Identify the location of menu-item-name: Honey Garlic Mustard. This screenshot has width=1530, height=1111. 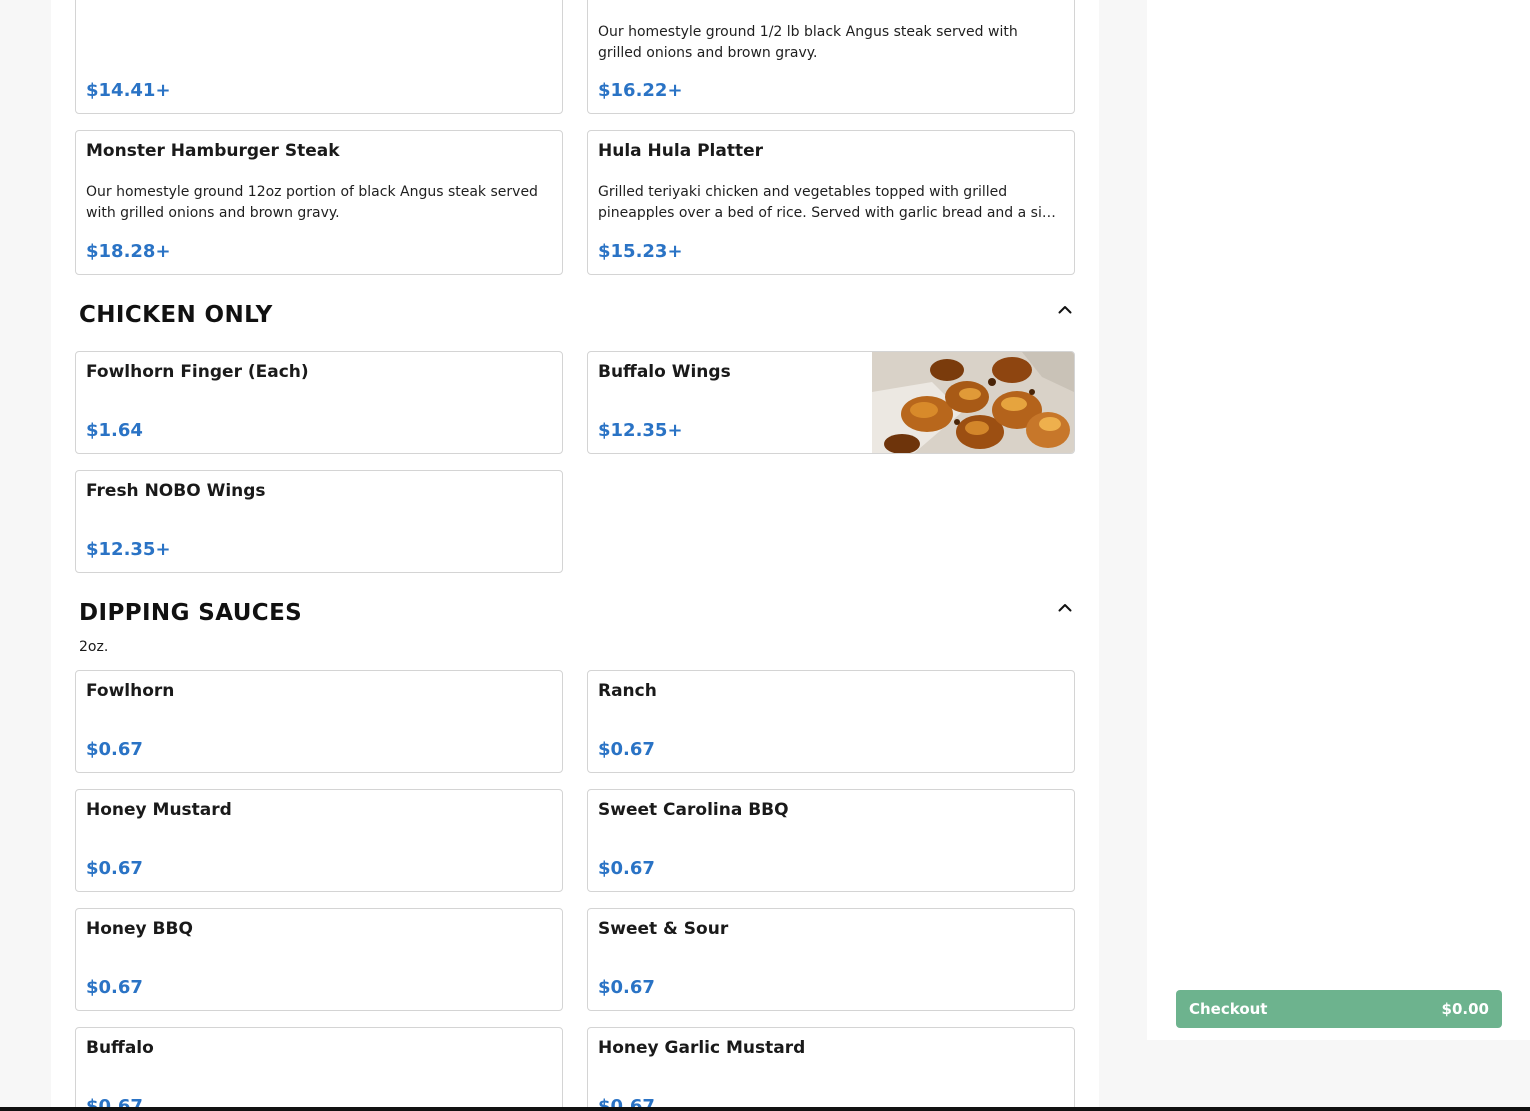
(702, 1048).